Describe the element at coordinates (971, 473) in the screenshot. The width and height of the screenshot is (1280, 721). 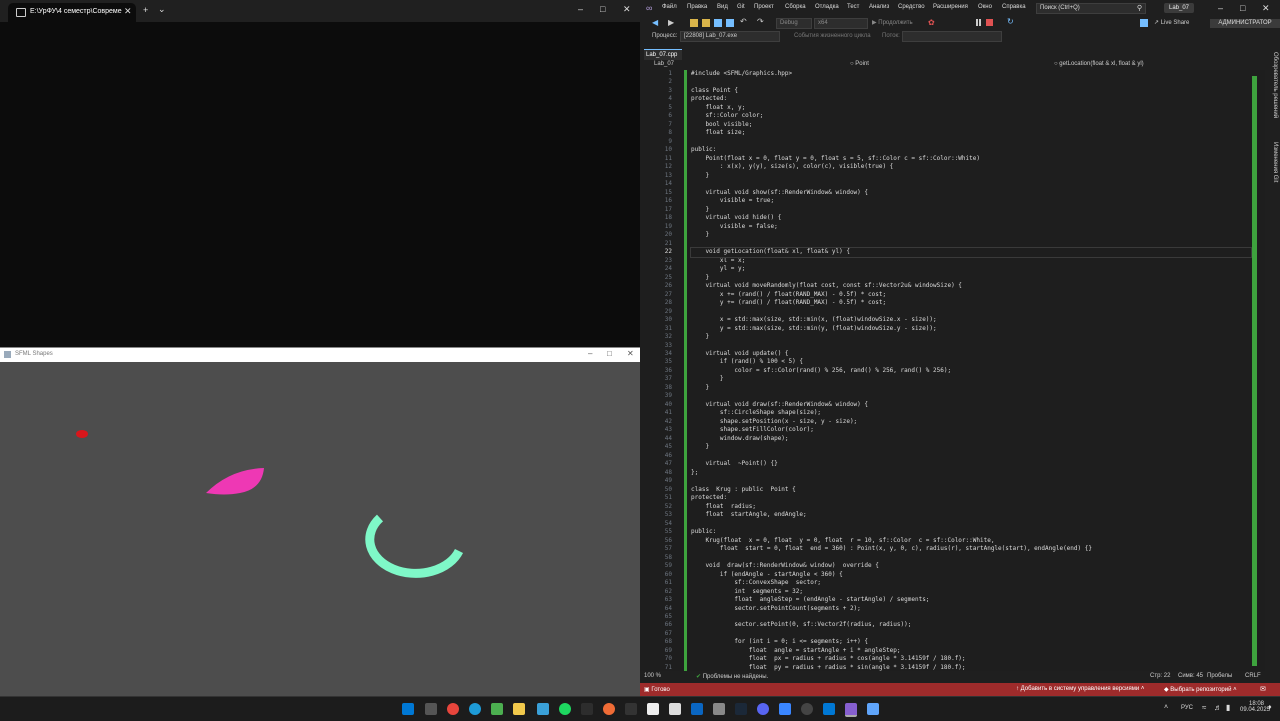
I see `code-line: };` at that location.